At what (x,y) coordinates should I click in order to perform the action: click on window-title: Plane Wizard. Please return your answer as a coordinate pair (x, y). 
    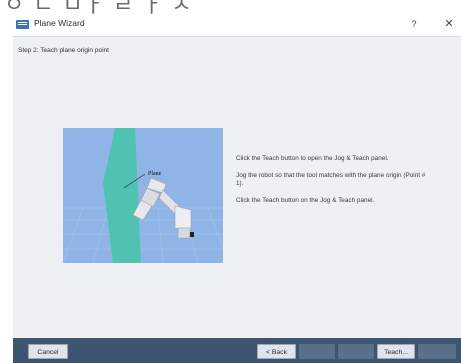
    Looking at the image, I should click on (59, 23).